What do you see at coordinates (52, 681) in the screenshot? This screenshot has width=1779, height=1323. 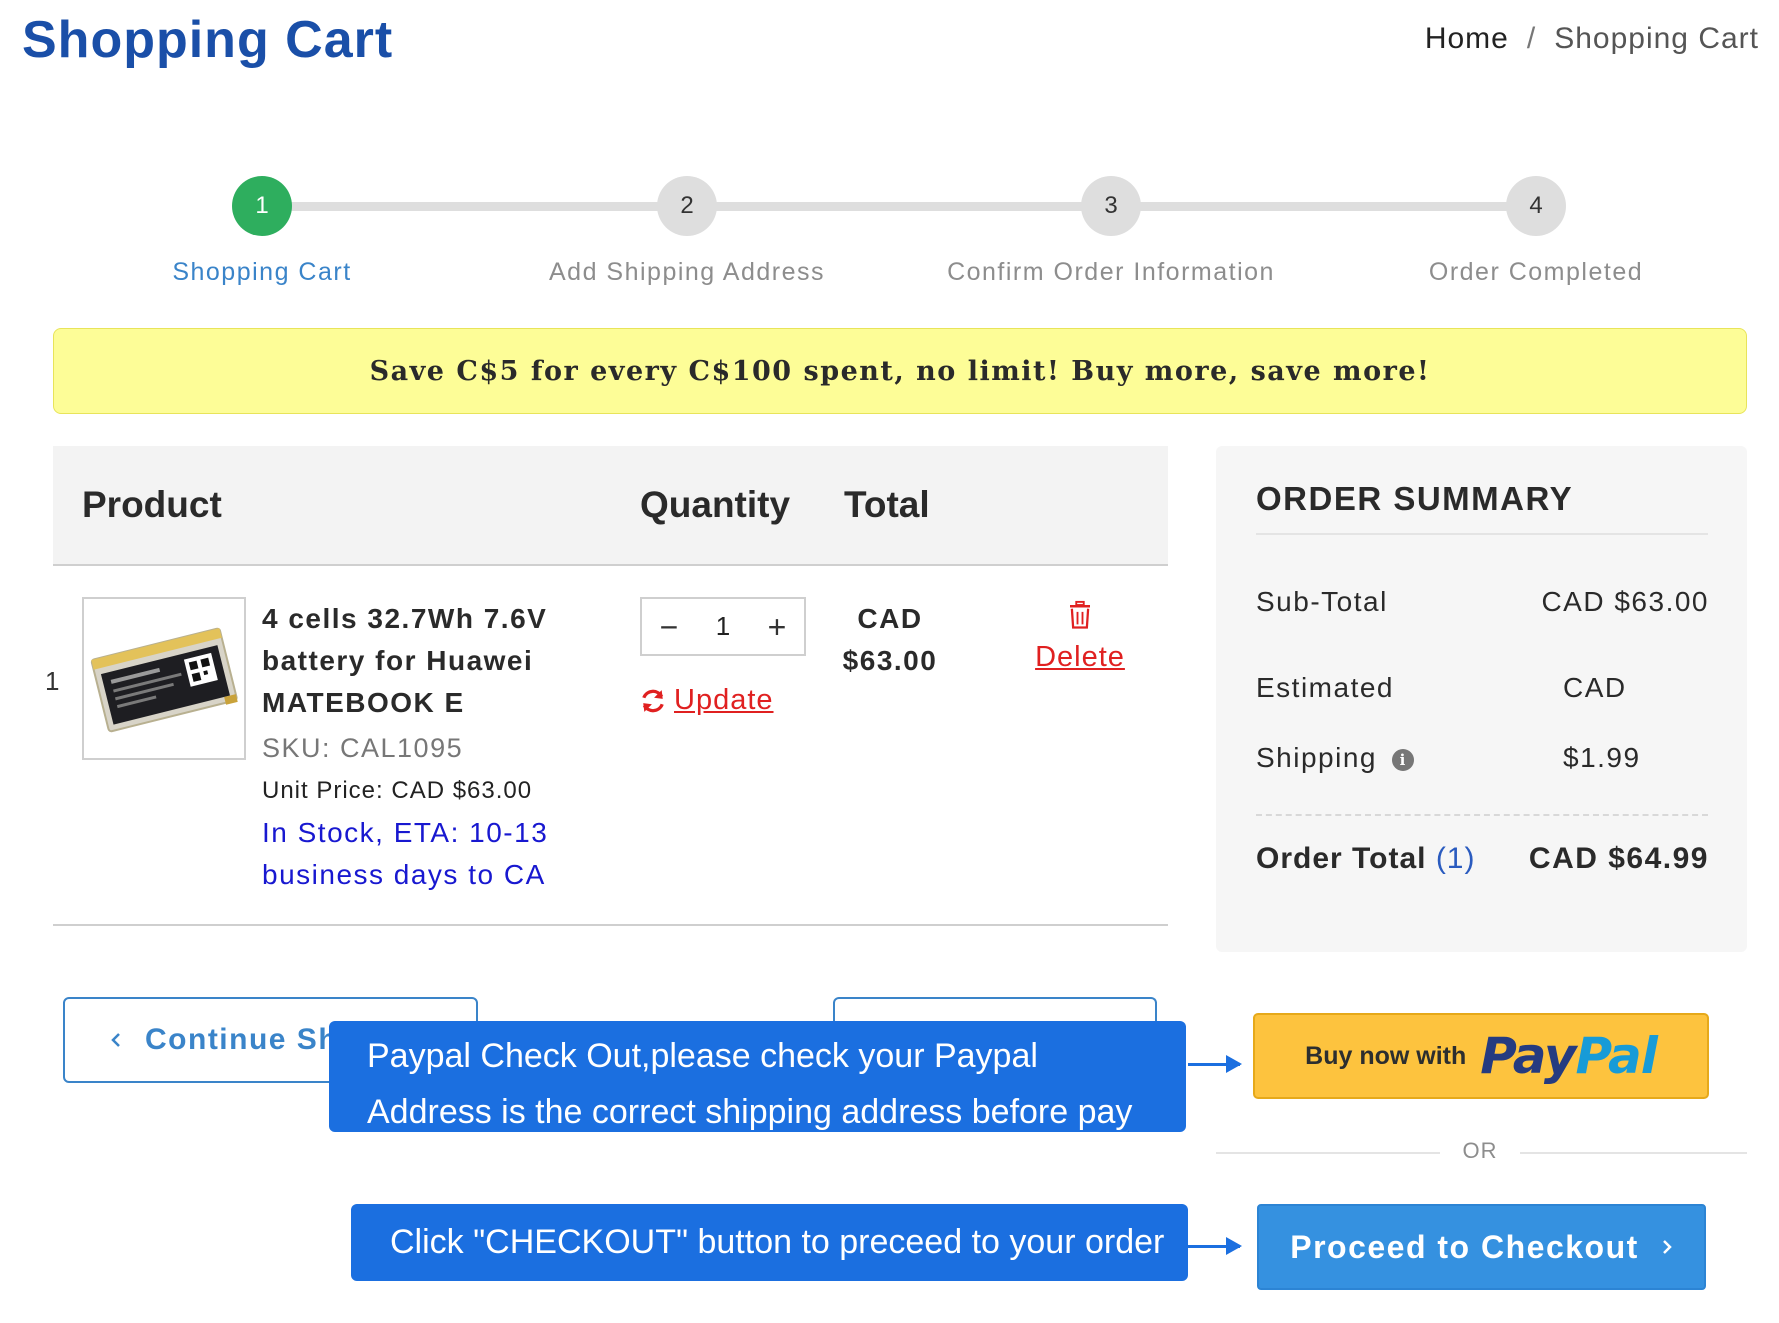 I see `row-index: 1` at bounding box center [52, 681].